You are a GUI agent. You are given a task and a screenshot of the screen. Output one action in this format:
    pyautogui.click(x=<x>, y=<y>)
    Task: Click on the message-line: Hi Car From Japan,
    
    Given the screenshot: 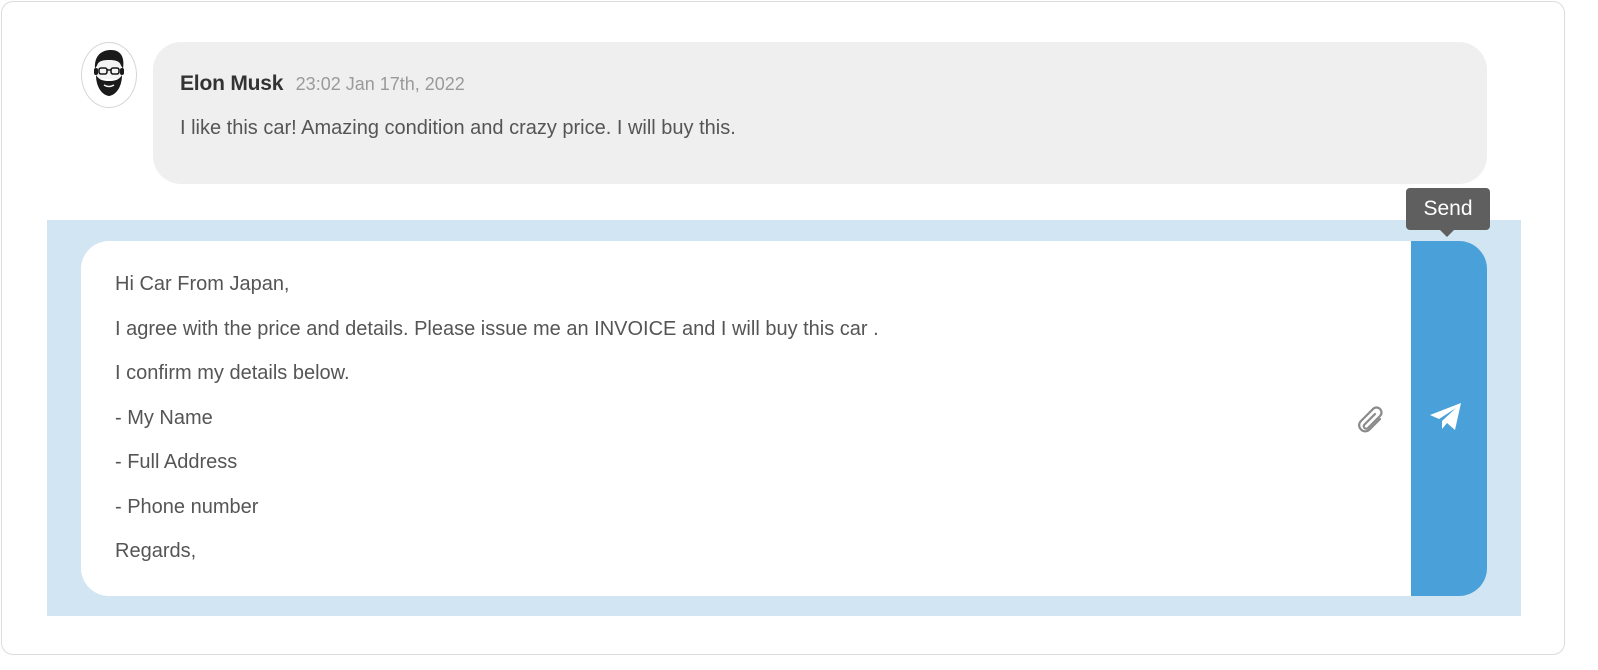 What is the action you would take?
    pyautogui.click(x=202, y=284)
    